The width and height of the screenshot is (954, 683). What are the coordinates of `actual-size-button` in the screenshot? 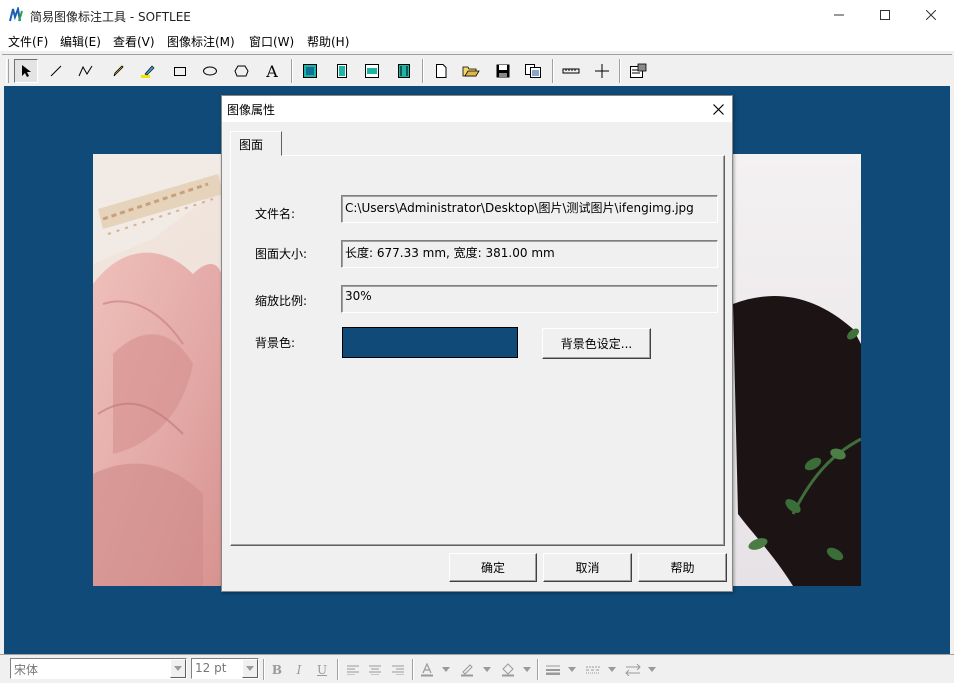 It's located at (404, 71).